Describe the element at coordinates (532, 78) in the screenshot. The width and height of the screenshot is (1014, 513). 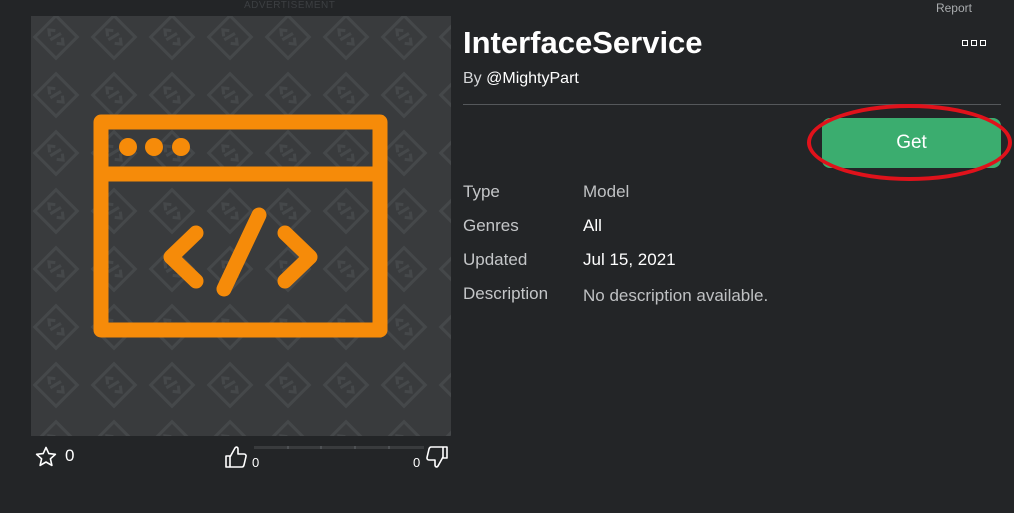
I see `creator-link: @MightyPart` at that location.